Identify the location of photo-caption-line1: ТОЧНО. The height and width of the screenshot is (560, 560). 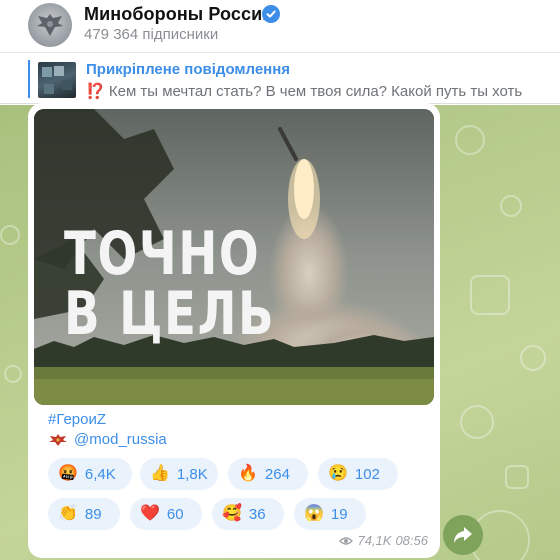
(162, 254).